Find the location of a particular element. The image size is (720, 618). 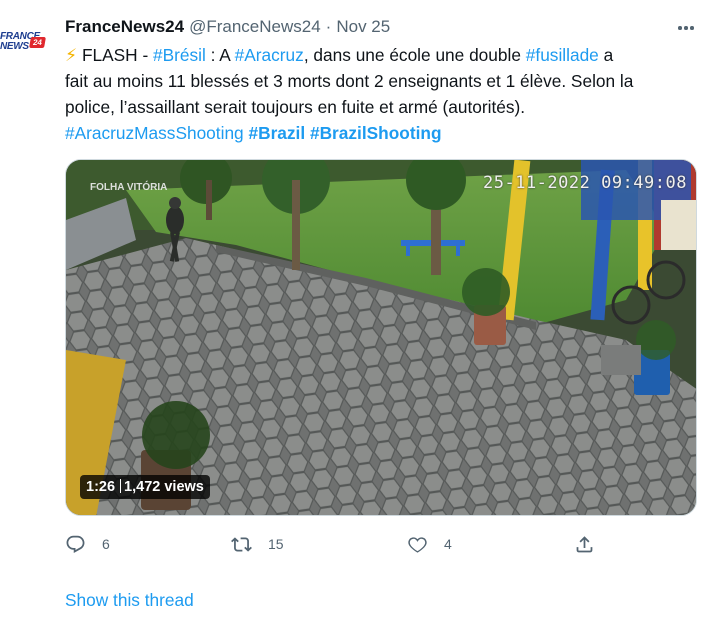

hashtag-fusillade: #fusillade is located at coordinates (562, 55).